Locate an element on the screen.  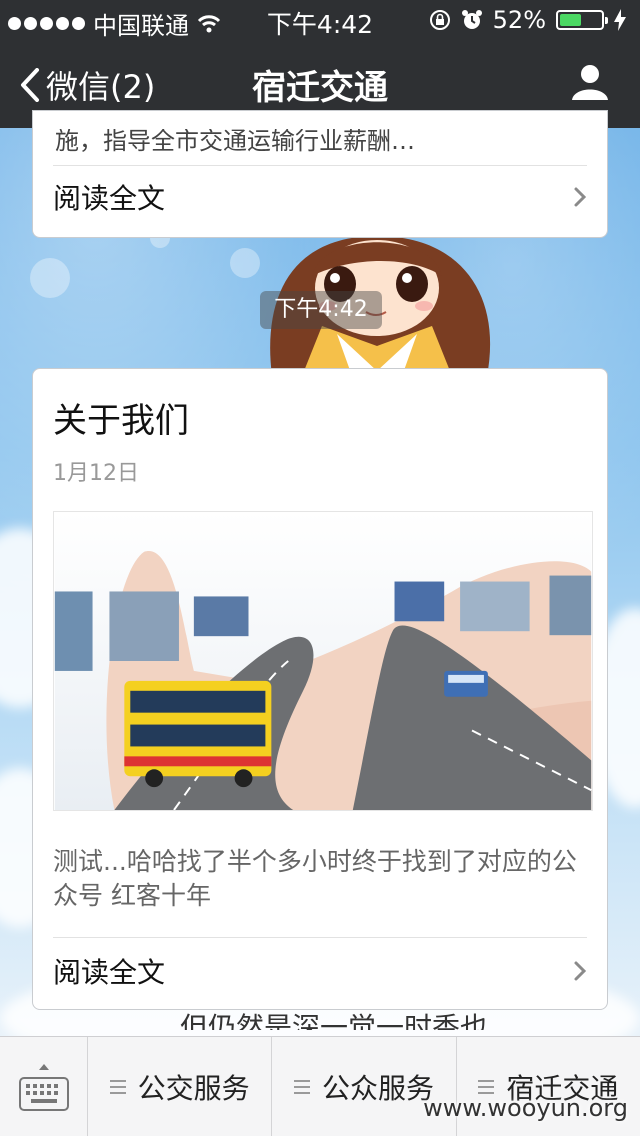
watermark: www.wooyun.org is located at coordinates (525, 1108).